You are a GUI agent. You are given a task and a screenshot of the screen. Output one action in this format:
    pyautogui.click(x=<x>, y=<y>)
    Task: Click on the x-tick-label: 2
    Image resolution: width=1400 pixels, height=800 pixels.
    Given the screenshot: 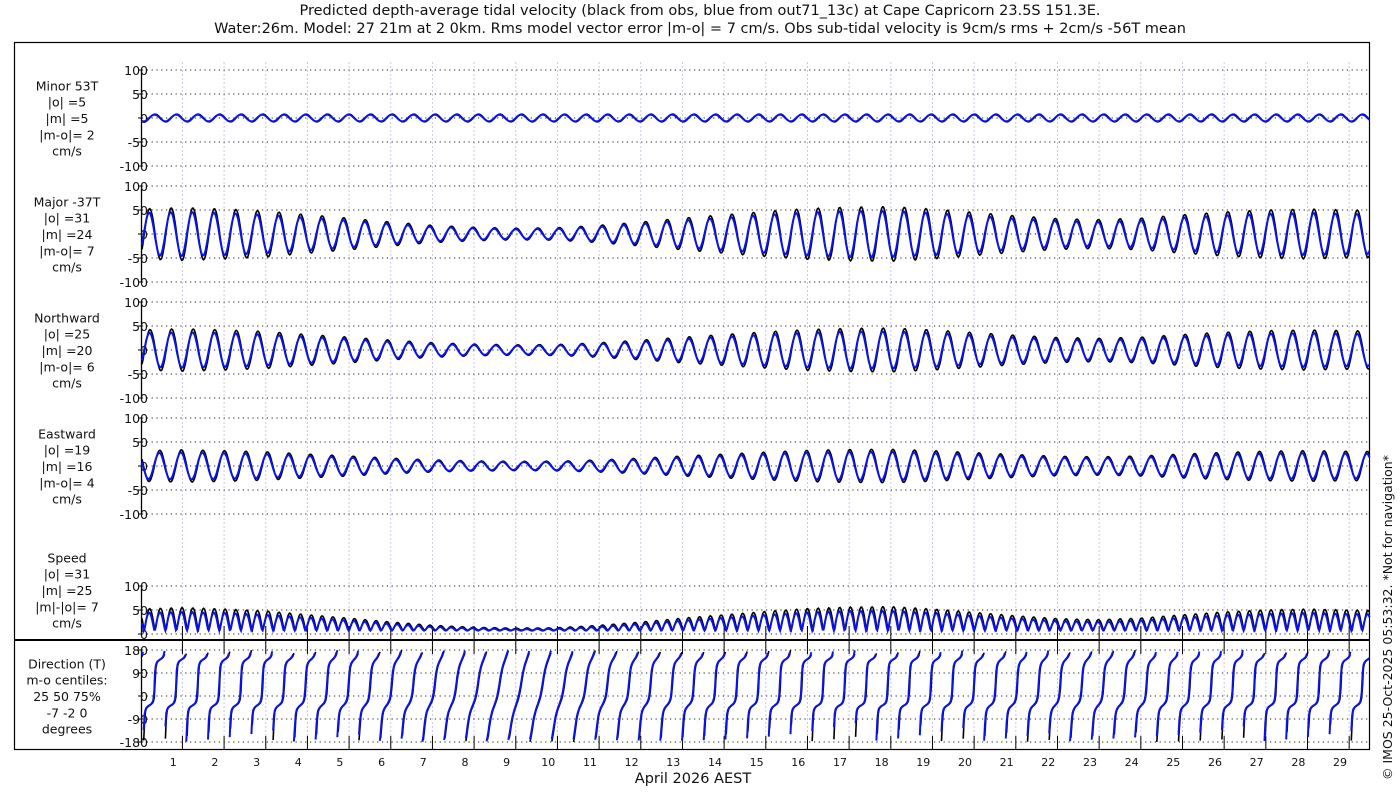 What is the action you would take?
    pyautogui.click(x=214, y=762)
    